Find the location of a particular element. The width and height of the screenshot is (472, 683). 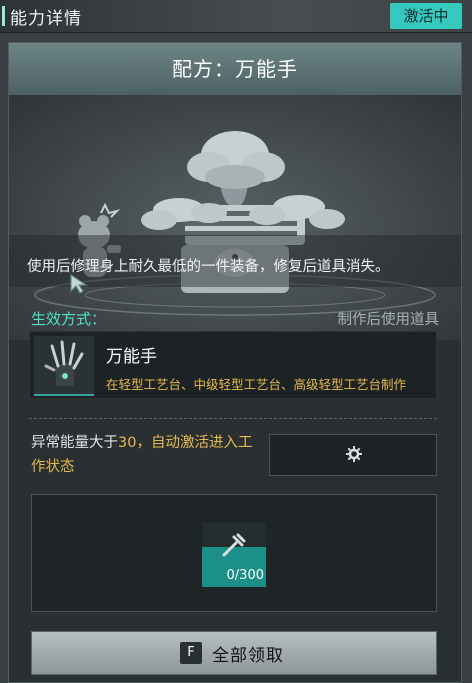

condition-value: 30 is located at coordinates (127, 443).